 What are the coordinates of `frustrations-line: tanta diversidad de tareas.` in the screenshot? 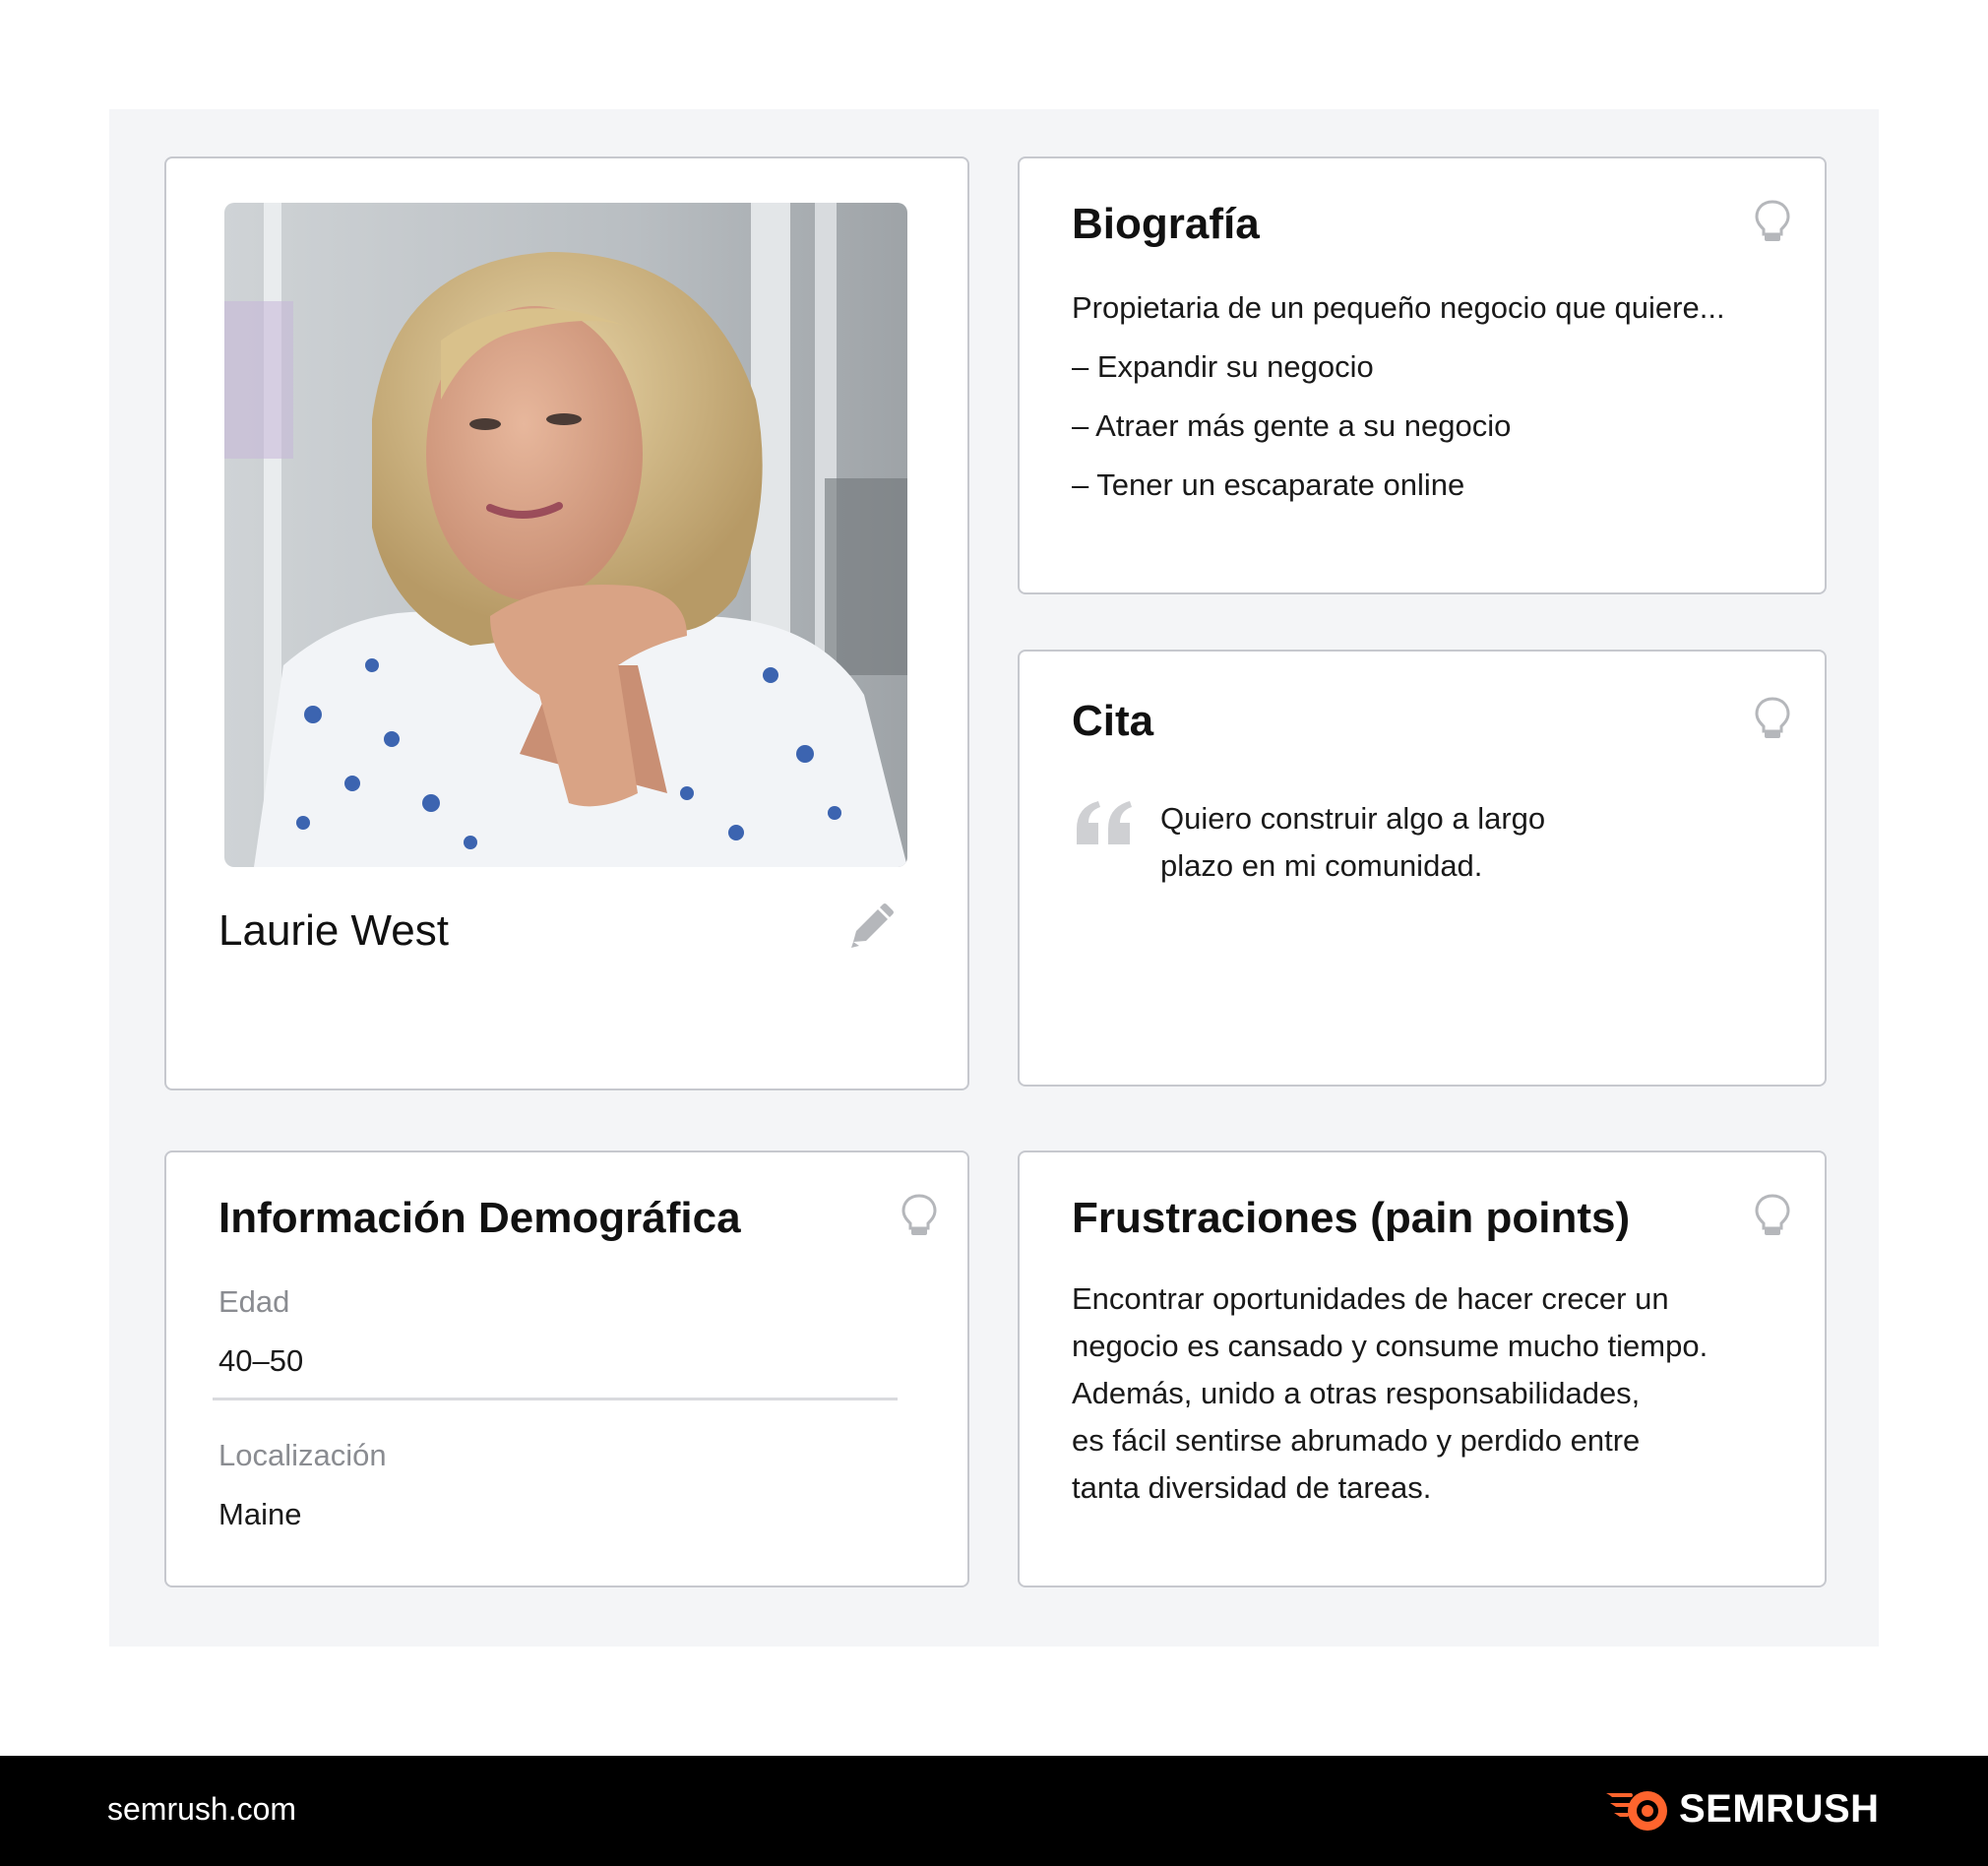 It's located at (1252, 1487).